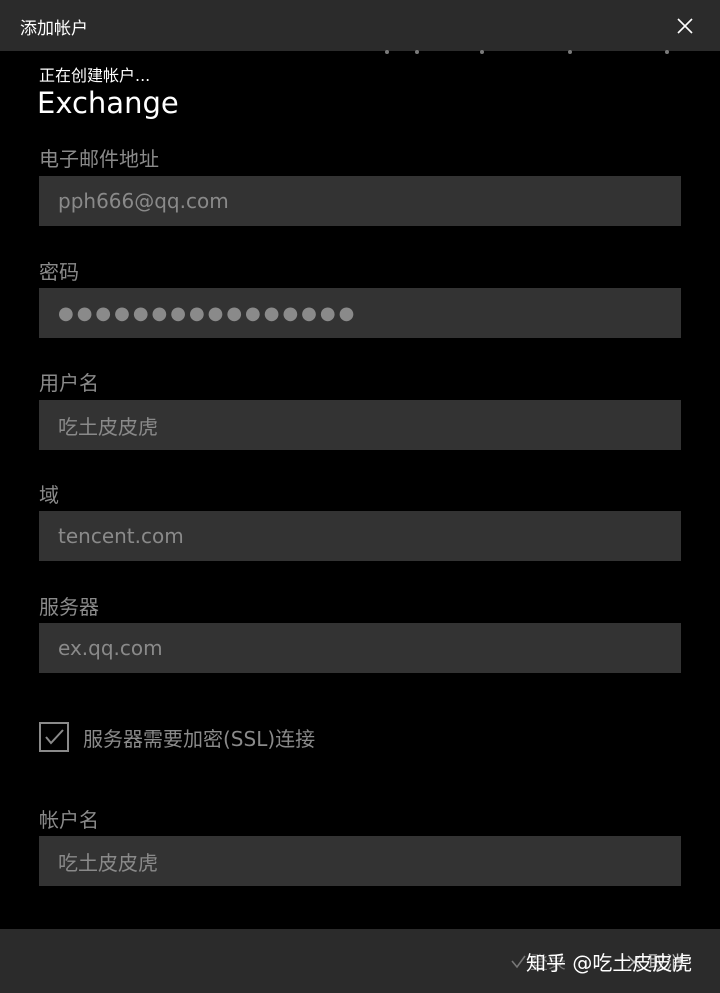 The height and width of the screenshot is (993, 720). I want to click on username-field: 吃土皮皮虎, so click(360, 425).